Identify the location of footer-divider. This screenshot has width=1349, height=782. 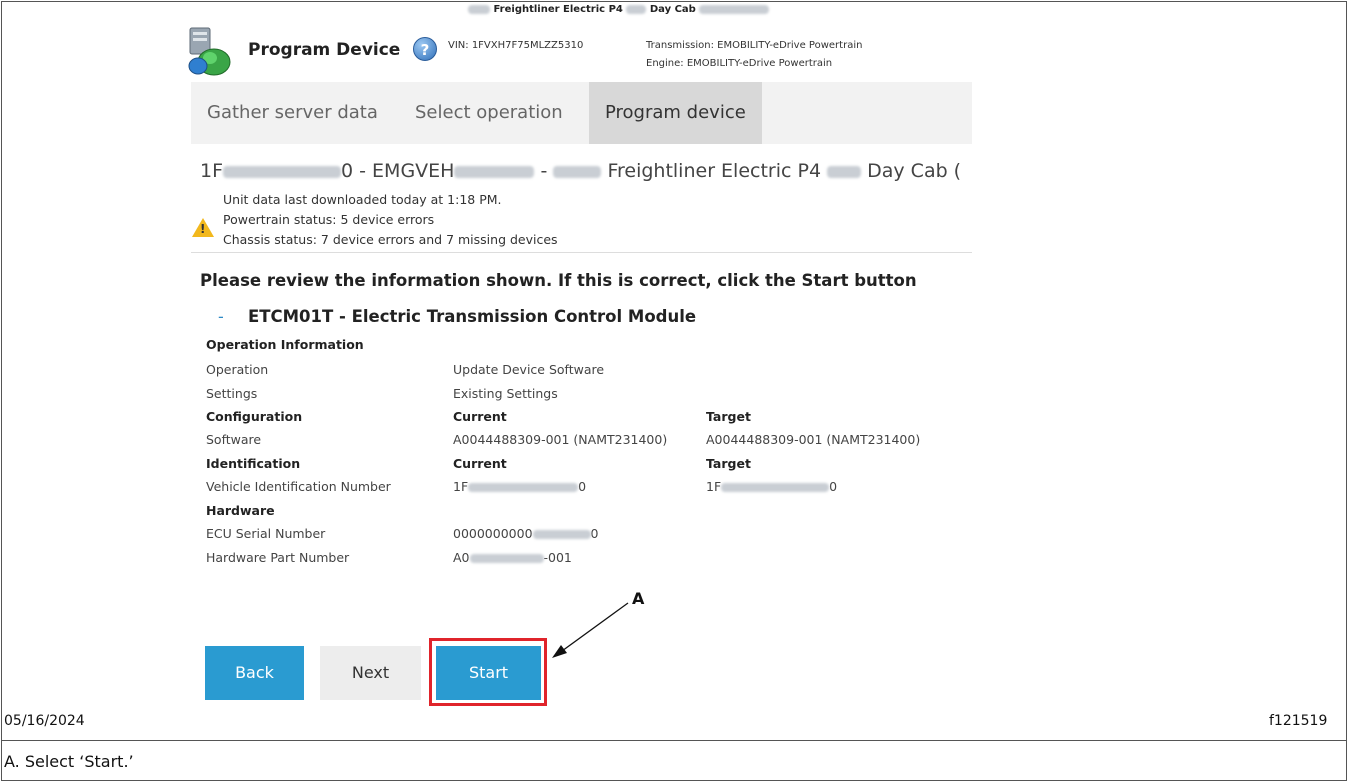
(674, 740).